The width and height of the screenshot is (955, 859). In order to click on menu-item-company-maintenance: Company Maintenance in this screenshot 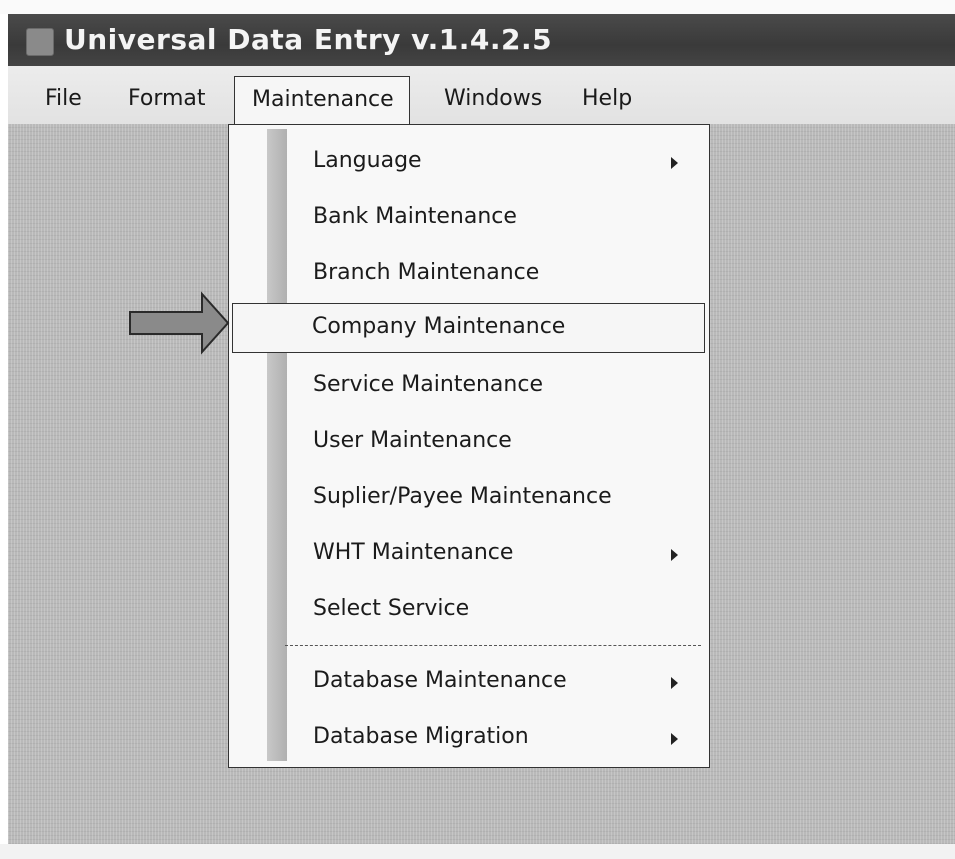, I will do `click(468, 328)`.